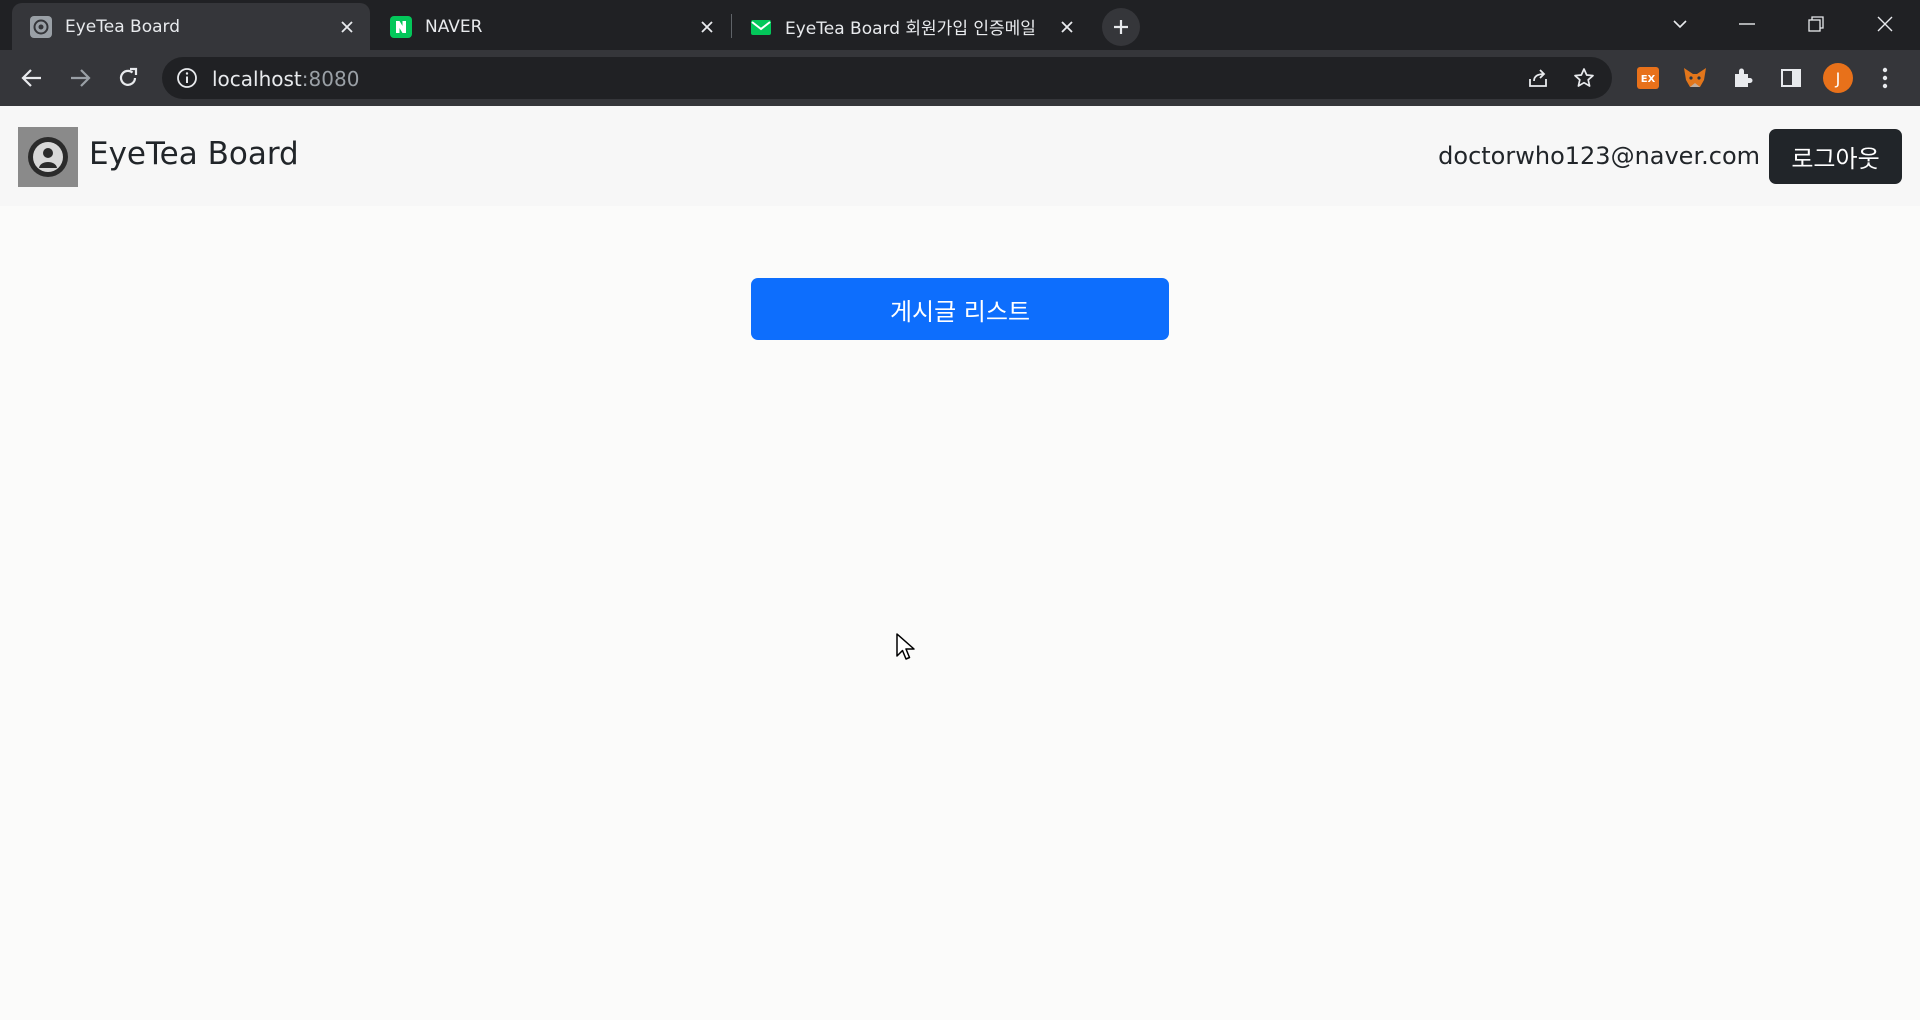 The height and width of the screenshot is (1020, 1920). I want to click on minimize-icon, so click(1747, 24).